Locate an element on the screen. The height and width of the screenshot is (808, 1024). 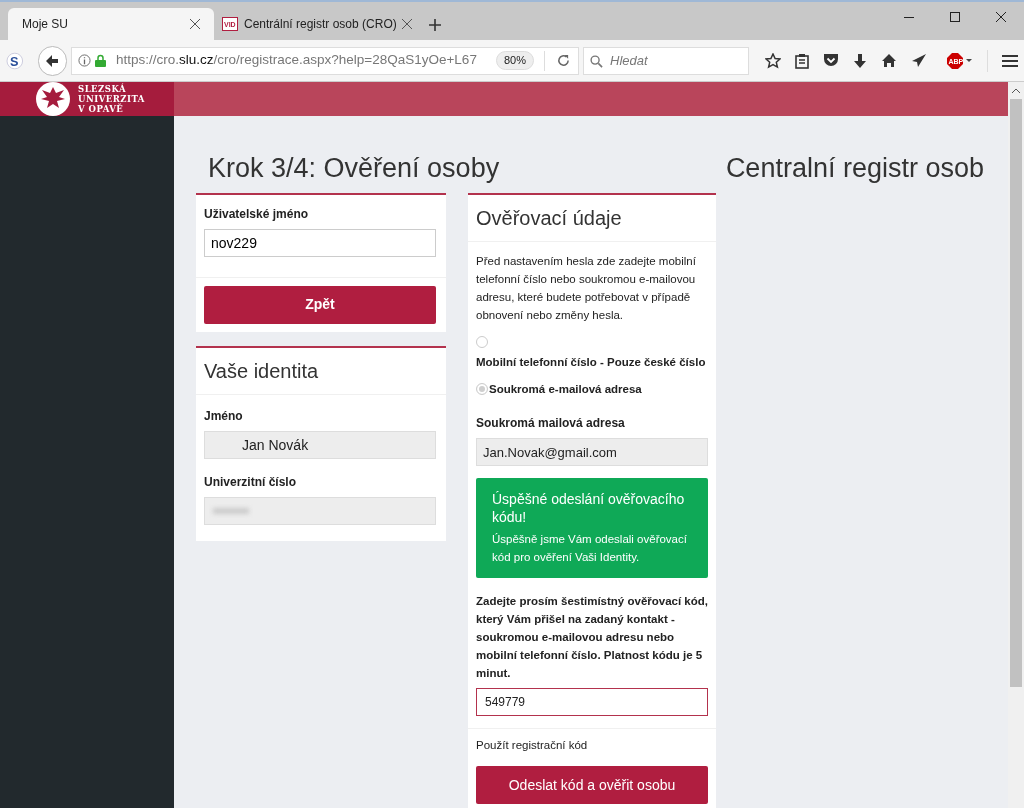
code-instructions: Zadejte prosím šestimístný ověřovací kód, který Vám přišel na zadaný kontakt - soukromou e-mailovou adresu nebo mobilní telefonní číslo. Platnost kódu je 5 minut. is located at coordinates (592, 637).